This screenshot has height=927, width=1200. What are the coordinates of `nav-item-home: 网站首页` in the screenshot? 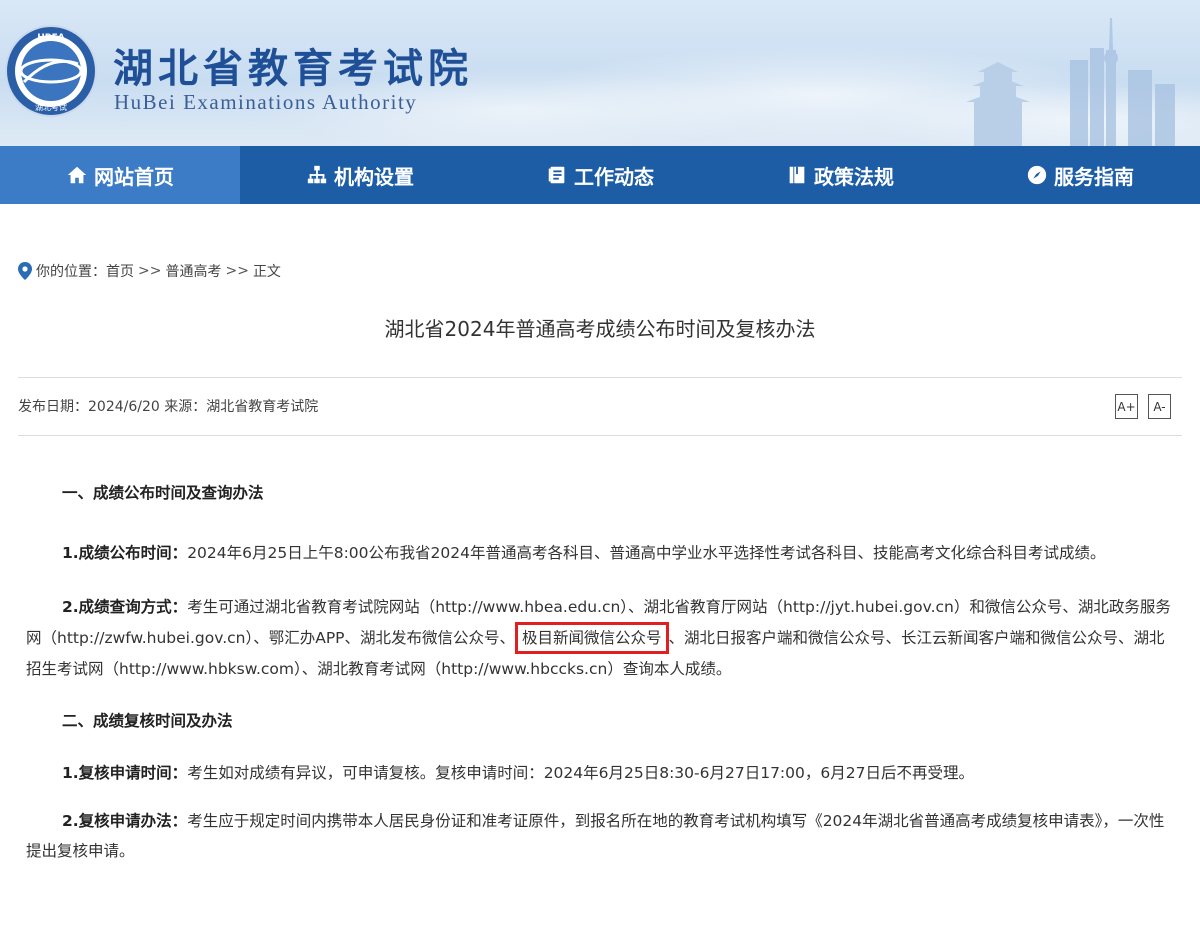 It's located at (120, 175).